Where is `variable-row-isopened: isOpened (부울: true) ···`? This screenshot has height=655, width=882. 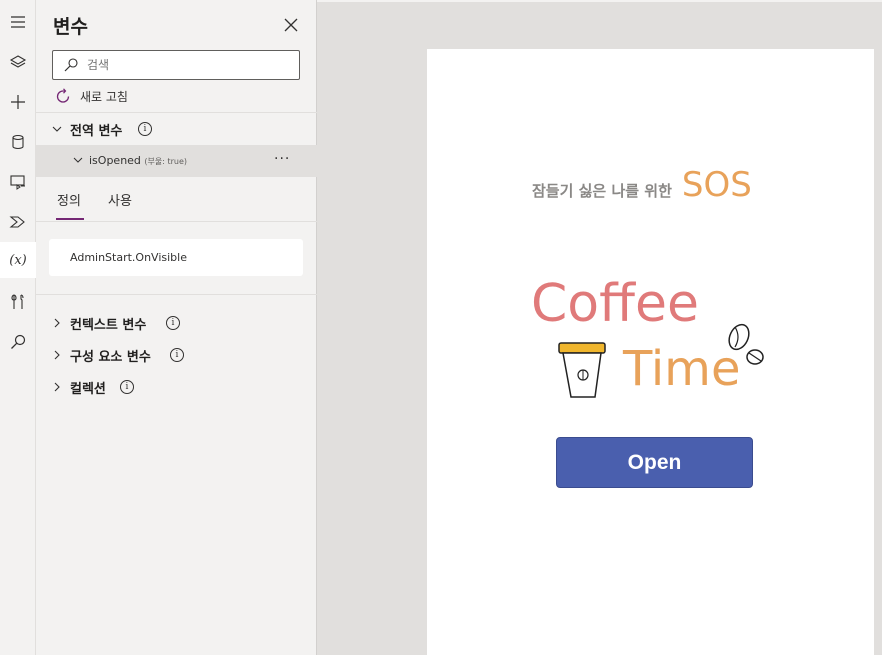 variable-row-isopened: isOpened (부울: true) ··· is located at coordinates (176, 161).